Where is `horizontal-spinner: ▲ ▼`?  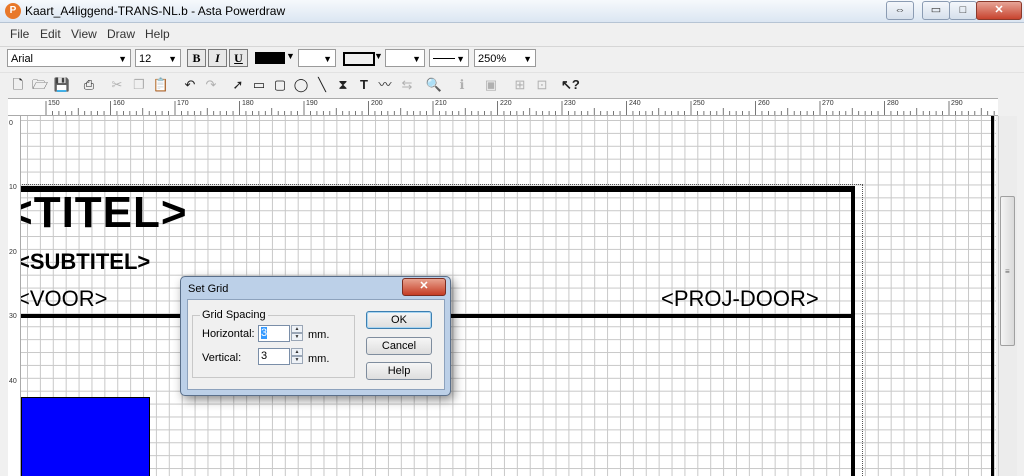
horizontal-spinner: ▲ ▼ is located at coordinates (297, 333).